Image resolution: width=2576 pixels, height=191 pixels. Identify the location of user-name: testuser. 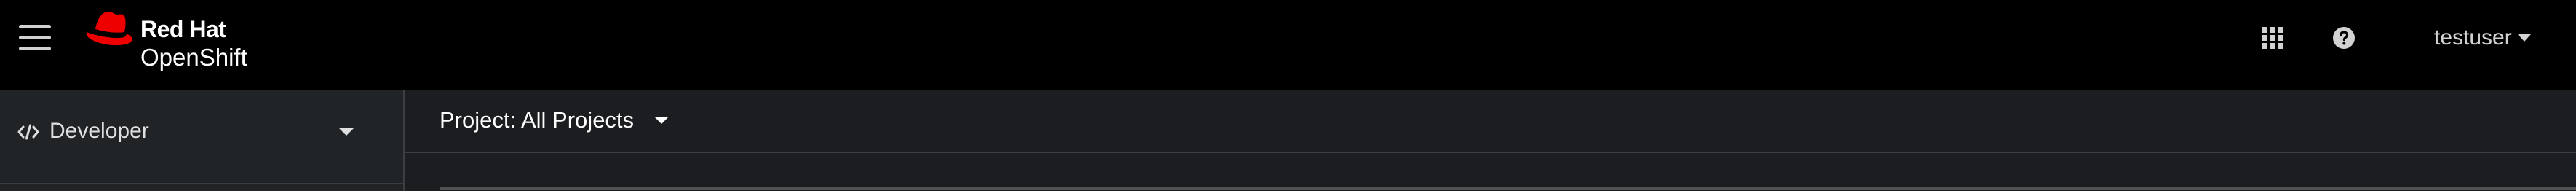
(2473, 38).